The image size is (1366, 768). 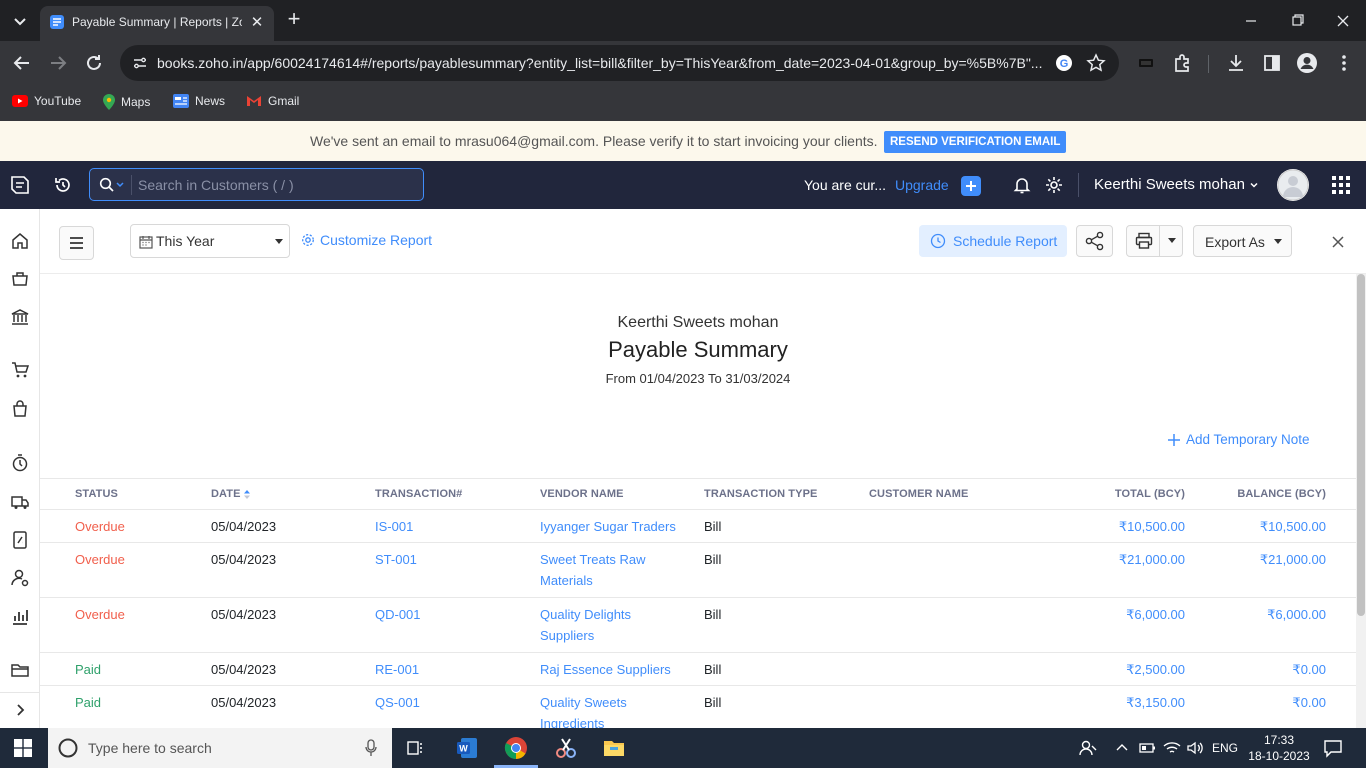 What do you see at coordinates (1293, 185) in the screenshot?
I see `user-avatar` at bounding box center [1293, 185].